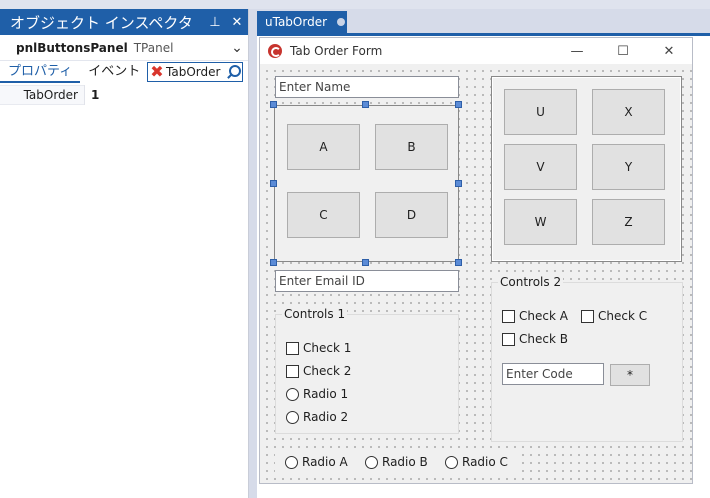  I want to click on form-caption: Tab Order Form, so click(336, 51).